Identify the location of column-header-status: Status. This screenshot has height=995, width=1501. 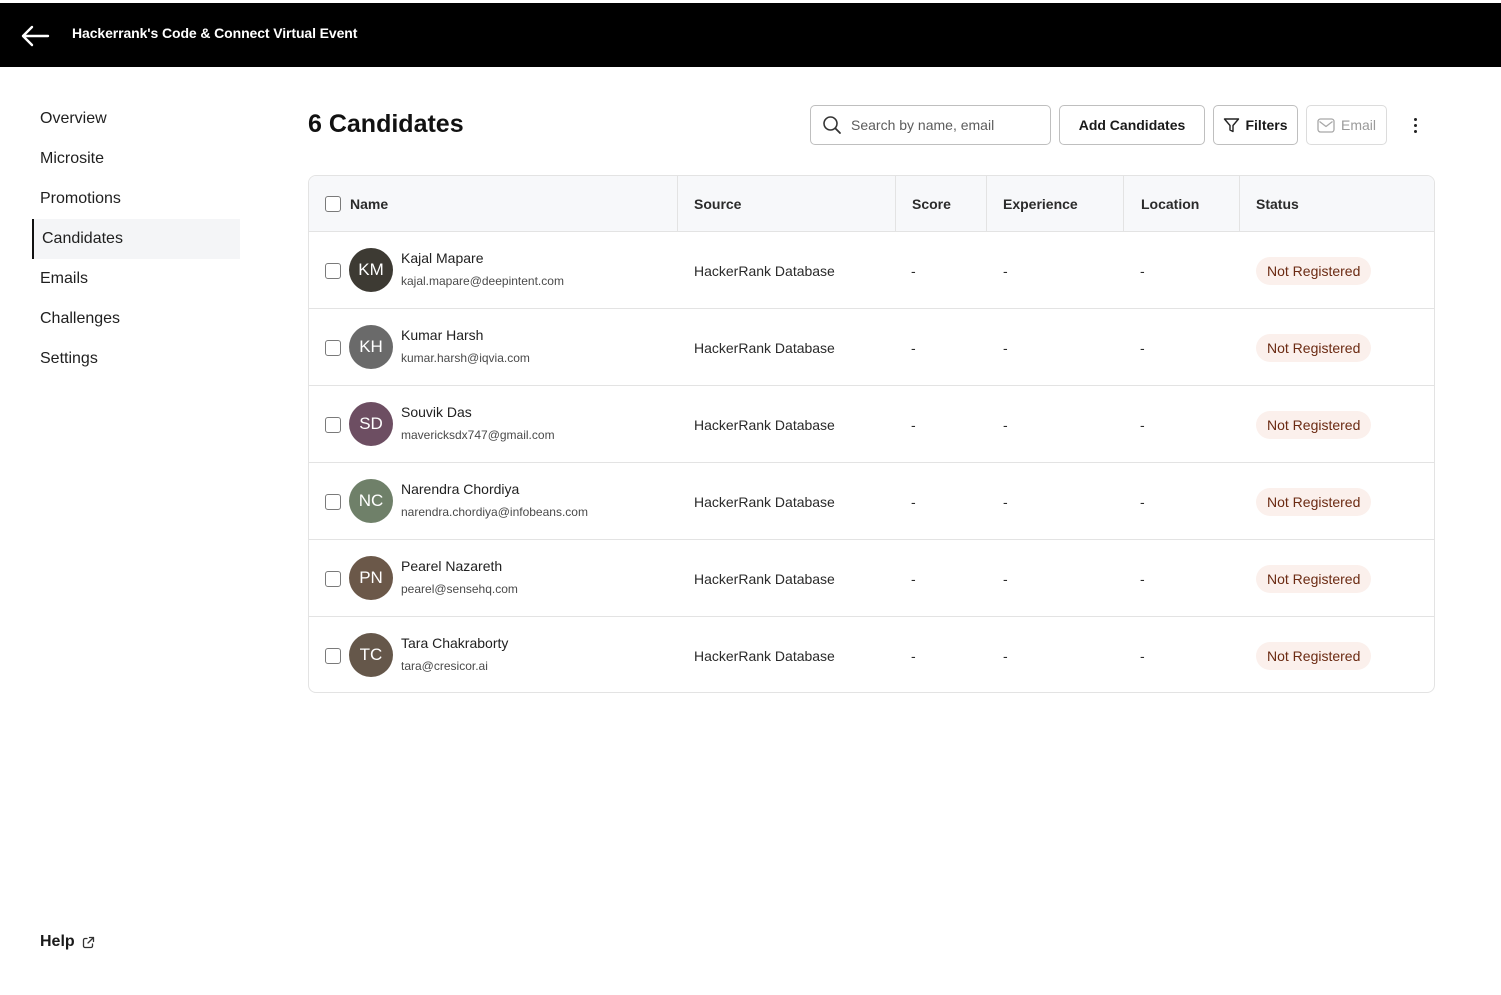
(1336, 203).